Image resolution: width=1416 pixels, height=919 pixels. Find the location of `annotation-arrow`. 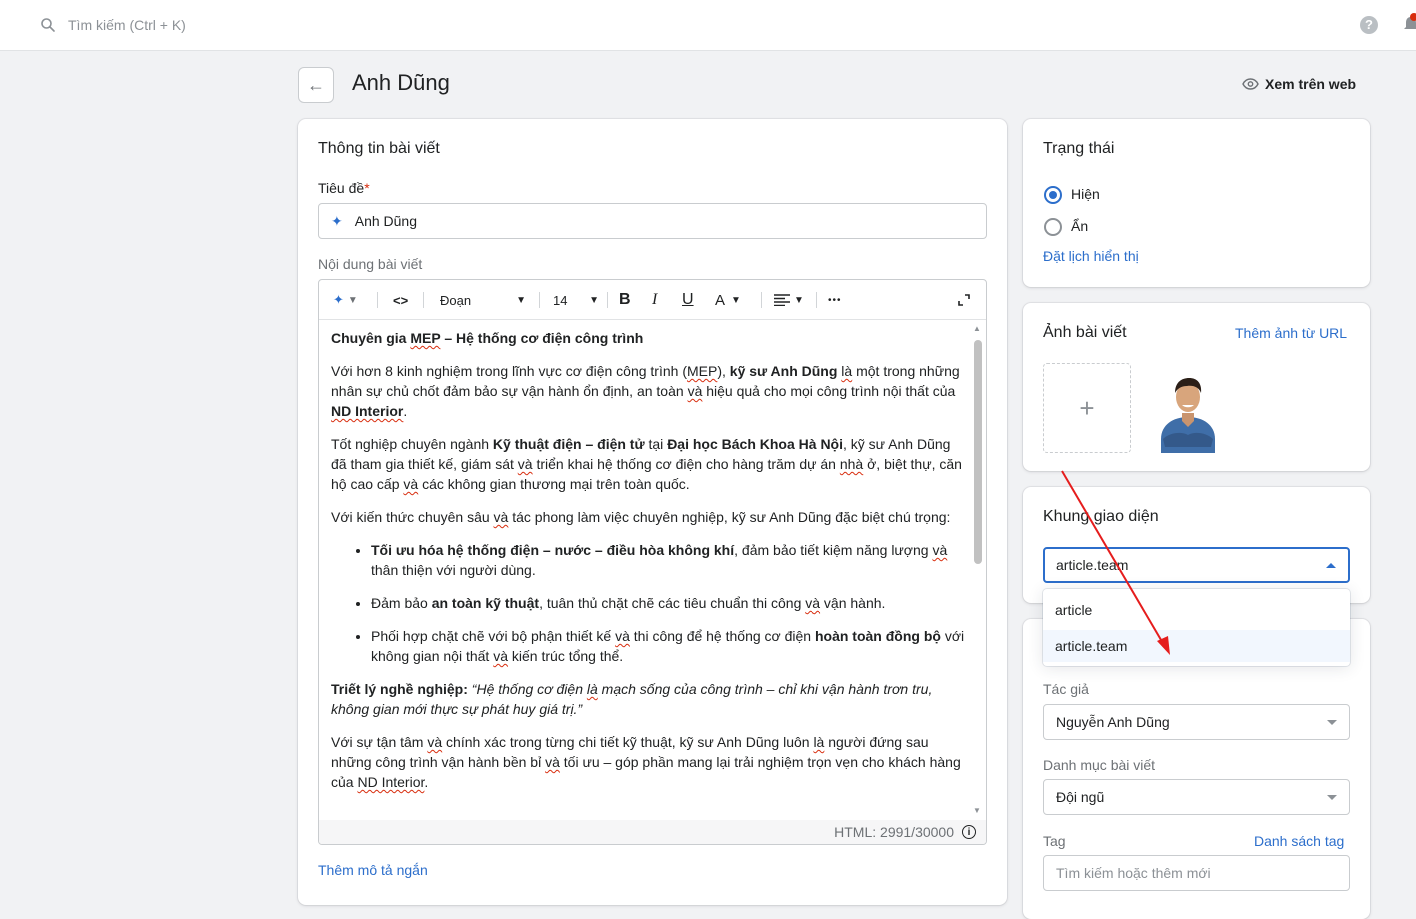

annotation-arrow is located at coordinates (1115, 562).